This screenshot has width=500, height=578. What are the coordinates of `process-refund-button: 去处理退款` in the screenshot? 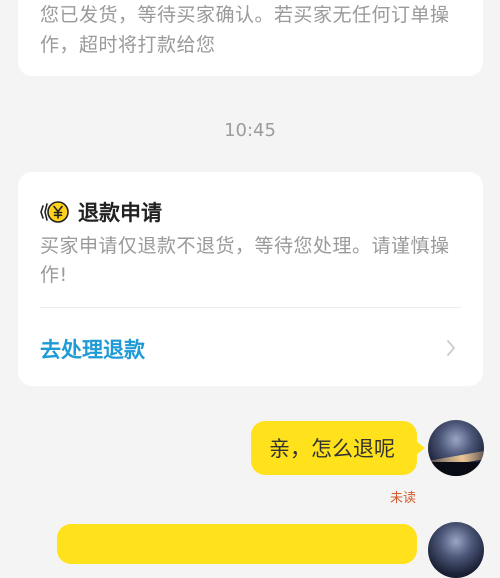 It's located at (250, 347).